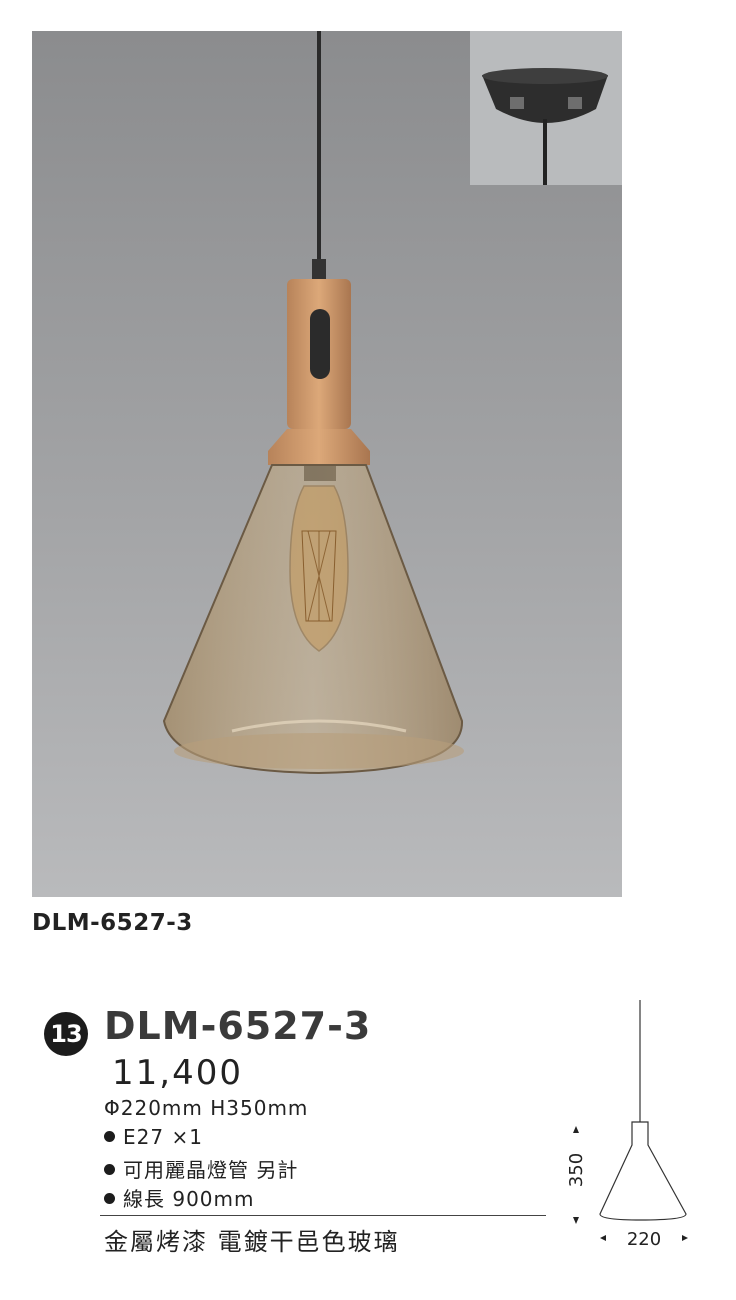 The height and width of the screenshot is (1300, 736). Describe the element at coordinates (112, 923) in the screenshot. I see `photo-caption: DLM-6527-3` at that location.